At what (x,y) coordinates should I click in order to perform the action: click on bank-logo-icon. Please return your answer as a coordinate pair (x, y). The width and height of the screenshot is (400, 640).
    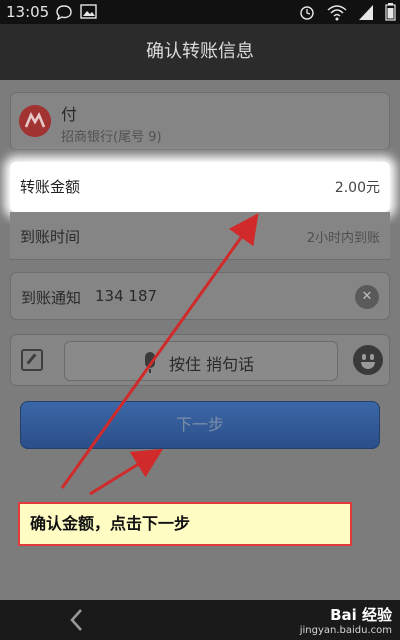
    Looking at the image, I should click on (35, 121).